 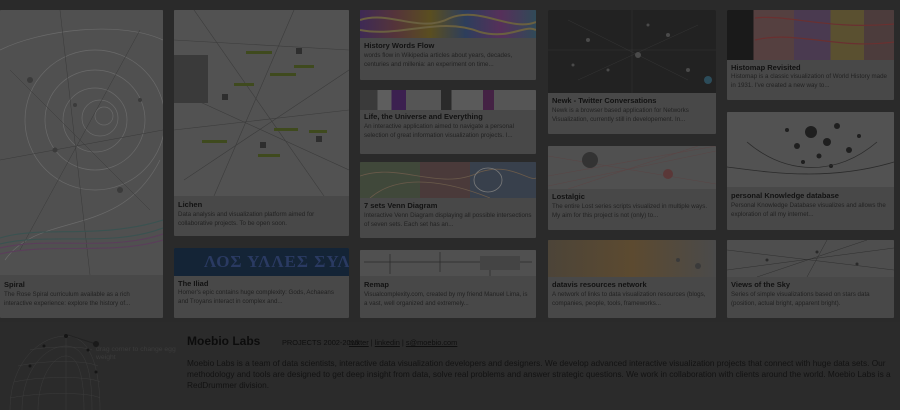 I want to click on egg-mesh-graphic, so click(x=90, y=366).